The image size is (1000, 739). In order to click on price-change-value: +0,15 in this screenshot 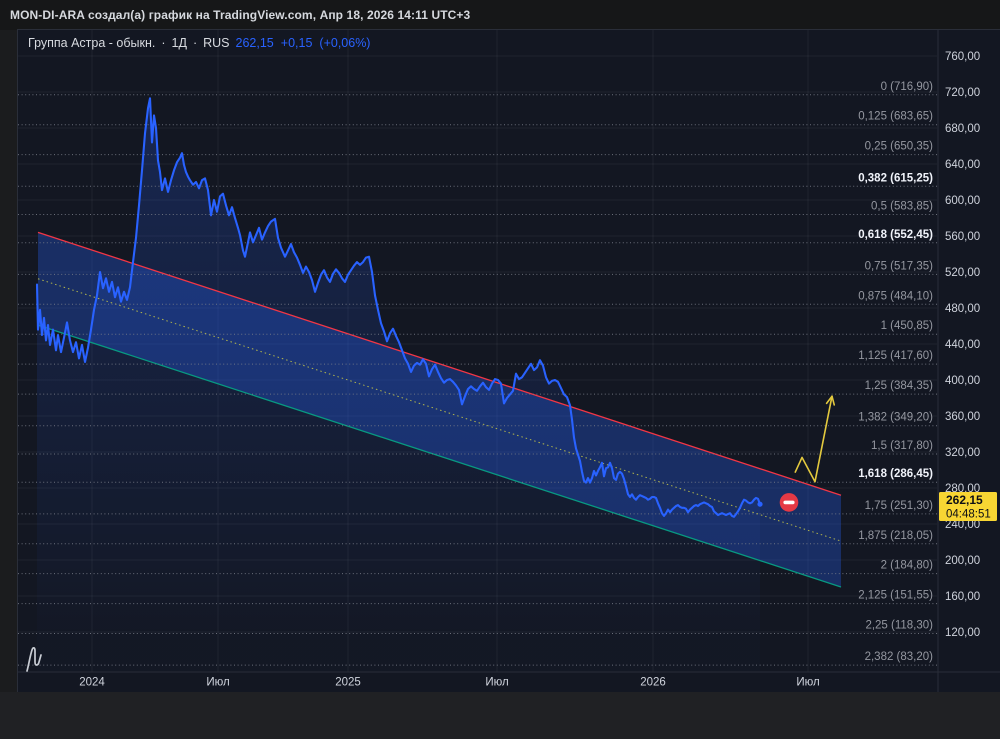, I will do `click(296, 43)`.